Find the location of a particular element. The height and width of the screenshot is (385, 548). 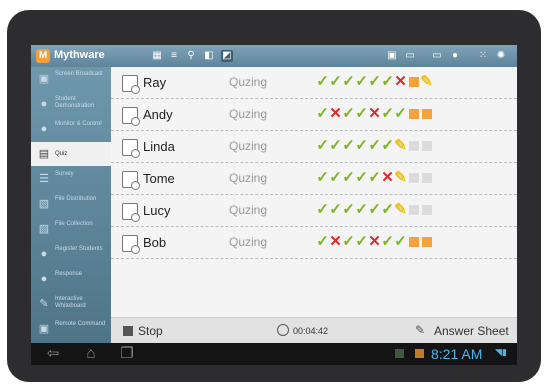

student-name: Bob is located at coordinates (155, 242).